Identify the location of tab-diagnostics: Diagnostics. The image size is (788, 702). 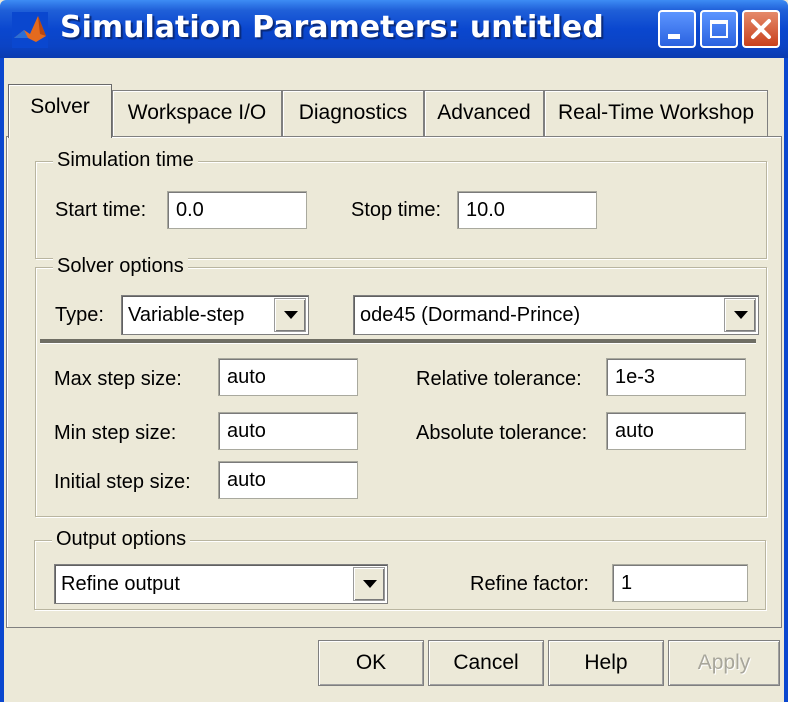
(353, 113).